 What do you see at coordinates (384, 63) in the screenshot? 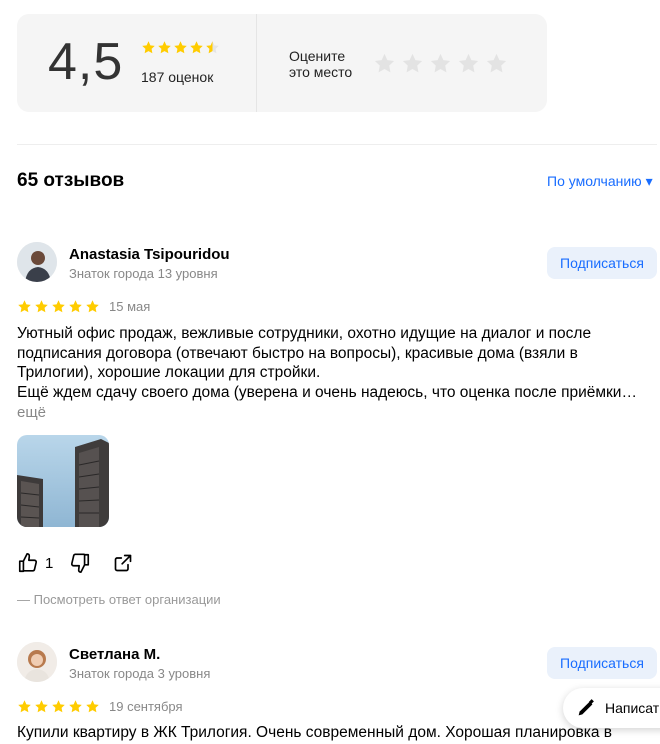
I see `rate-star-1-icon` at bounding box center [384, 63].